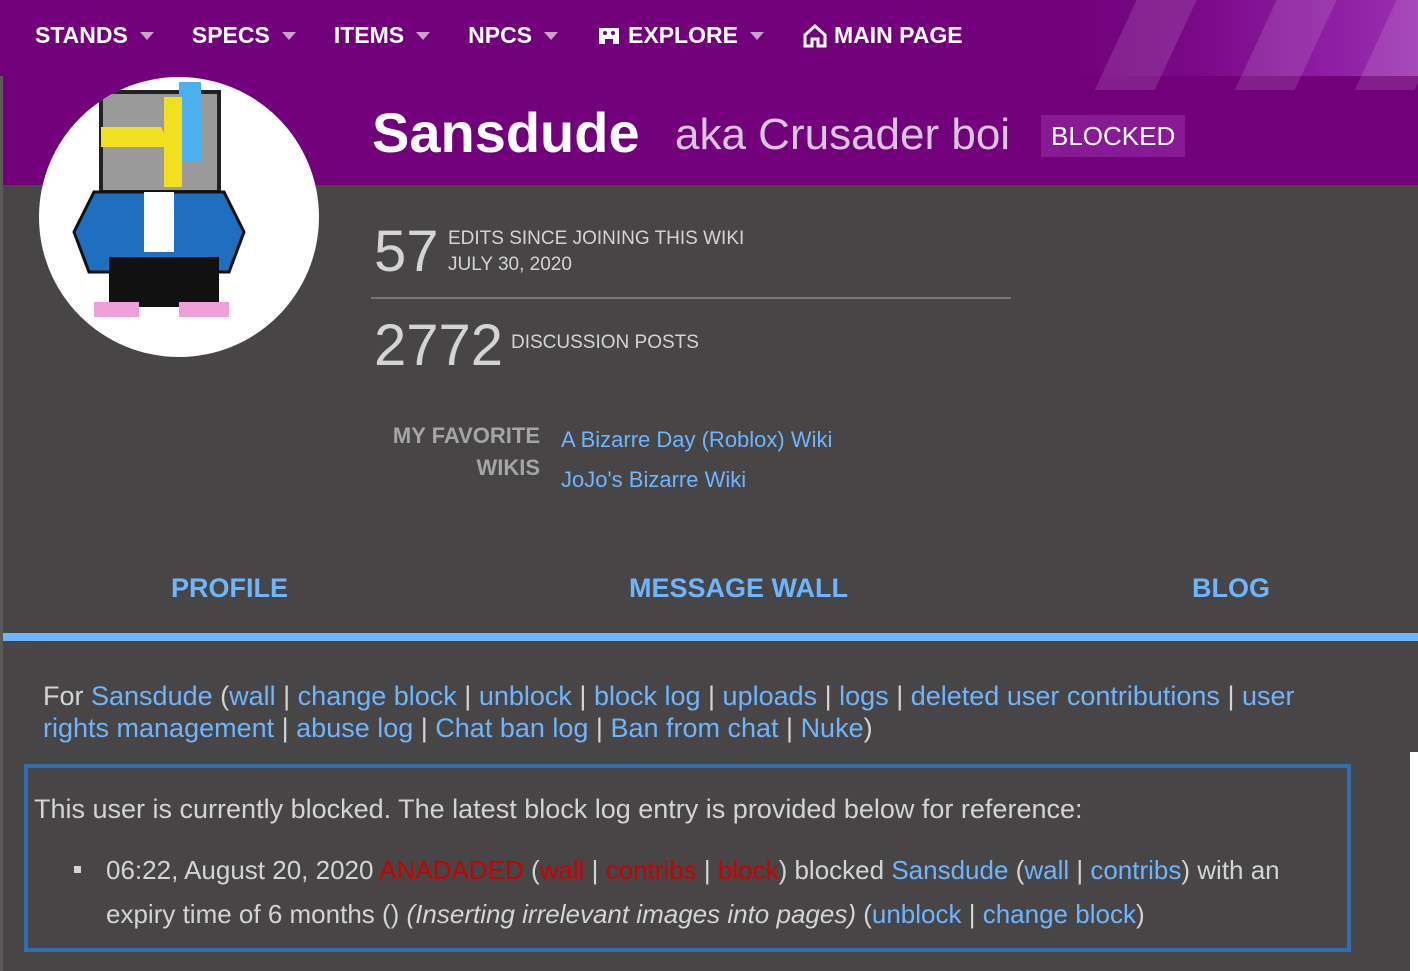  Describe the element at coordinates (455, 452) in the screenshot. I see `favorite-wikis-label: MY FAVORITE WIKIS` at that location.